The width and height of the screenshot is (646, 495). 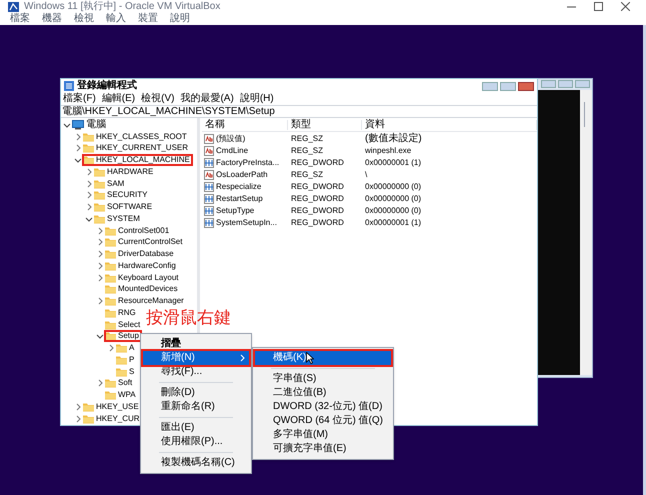 I want to click on maximize-icon, so click(x=598, y=6).